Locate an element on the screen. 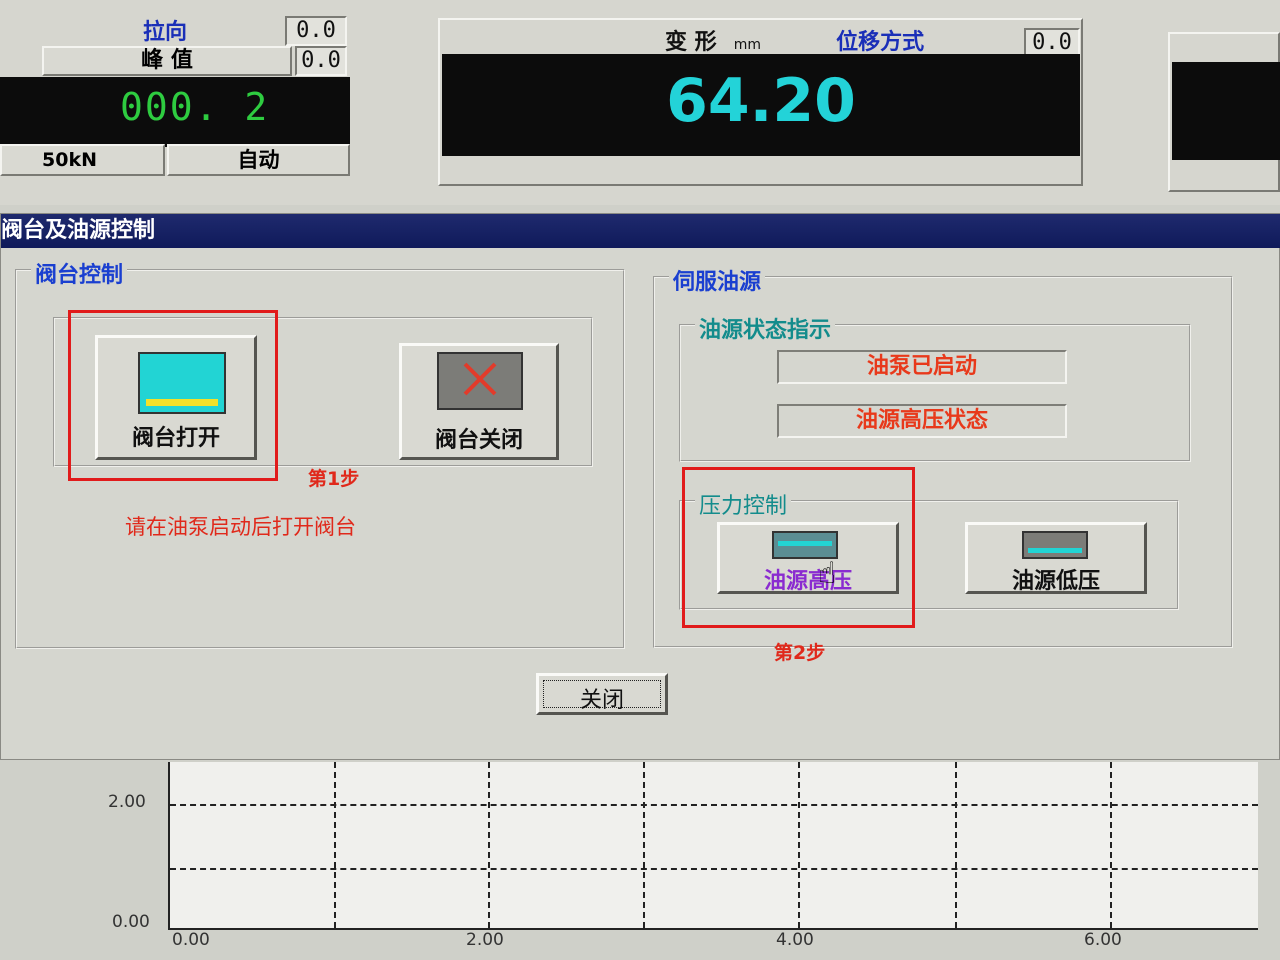 The width and height of the screenshot is (1280, 960). force-panel: 拉向 0.0 峰 值 0.0 000. 2 50kN 自动 is located at coordinates (176, 94).